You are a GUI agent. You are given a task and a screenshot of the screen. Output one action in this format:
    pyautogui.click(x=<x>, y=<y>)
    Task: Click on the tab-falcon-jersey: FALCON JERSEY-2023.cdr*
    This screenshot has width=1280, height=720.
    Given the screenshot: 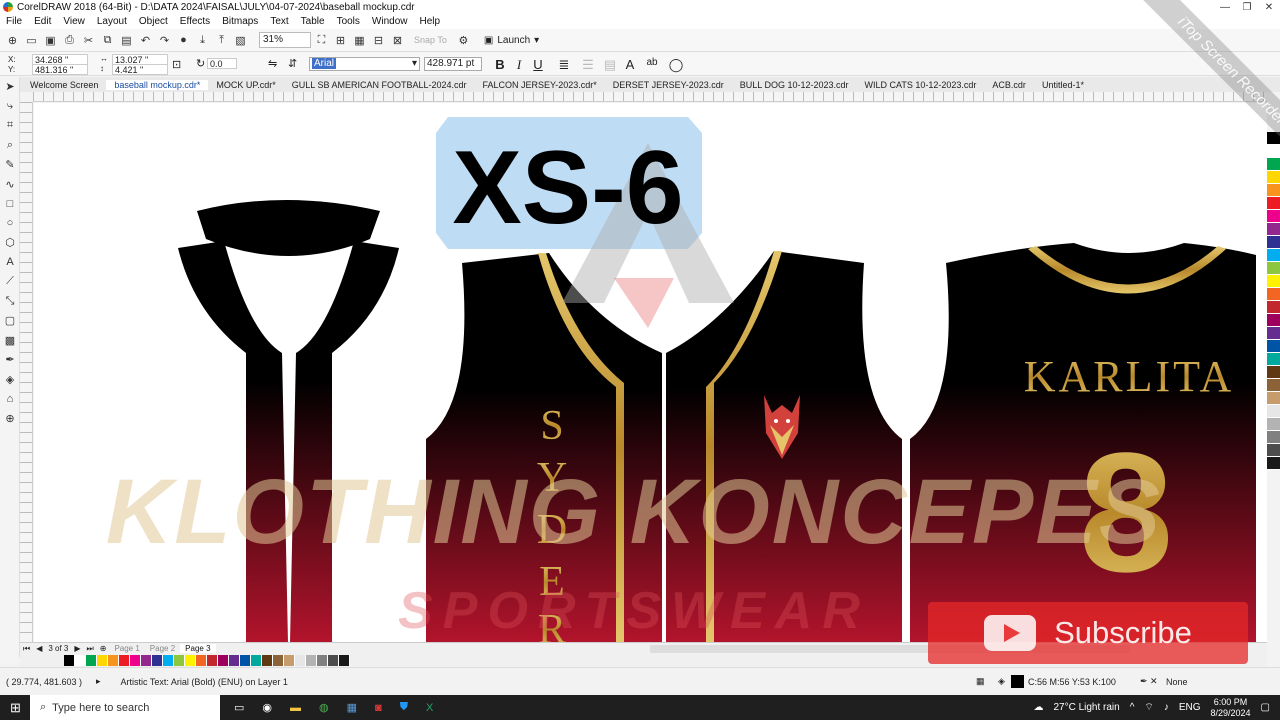 What is the action you would take?
    pyautogui.click(x=540, y=85)
    